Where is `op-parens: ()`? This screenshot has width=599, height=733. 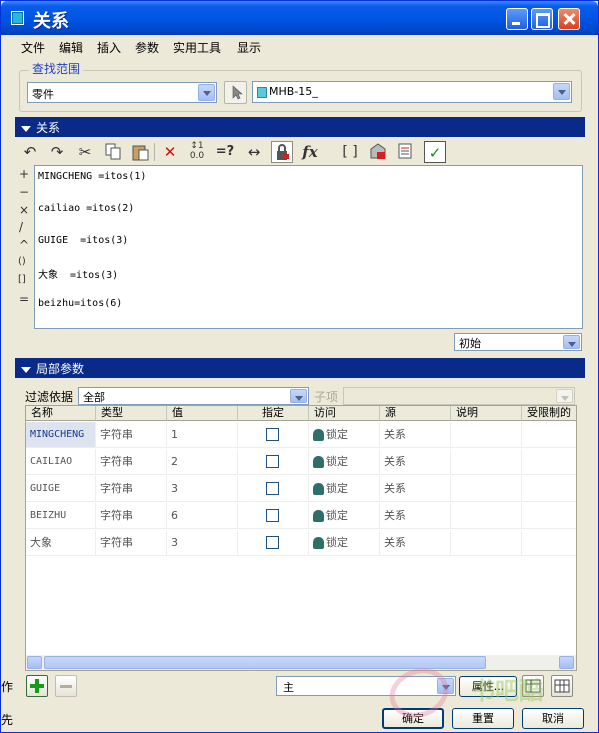
op-parens: () is located at coordinates (22, 261).